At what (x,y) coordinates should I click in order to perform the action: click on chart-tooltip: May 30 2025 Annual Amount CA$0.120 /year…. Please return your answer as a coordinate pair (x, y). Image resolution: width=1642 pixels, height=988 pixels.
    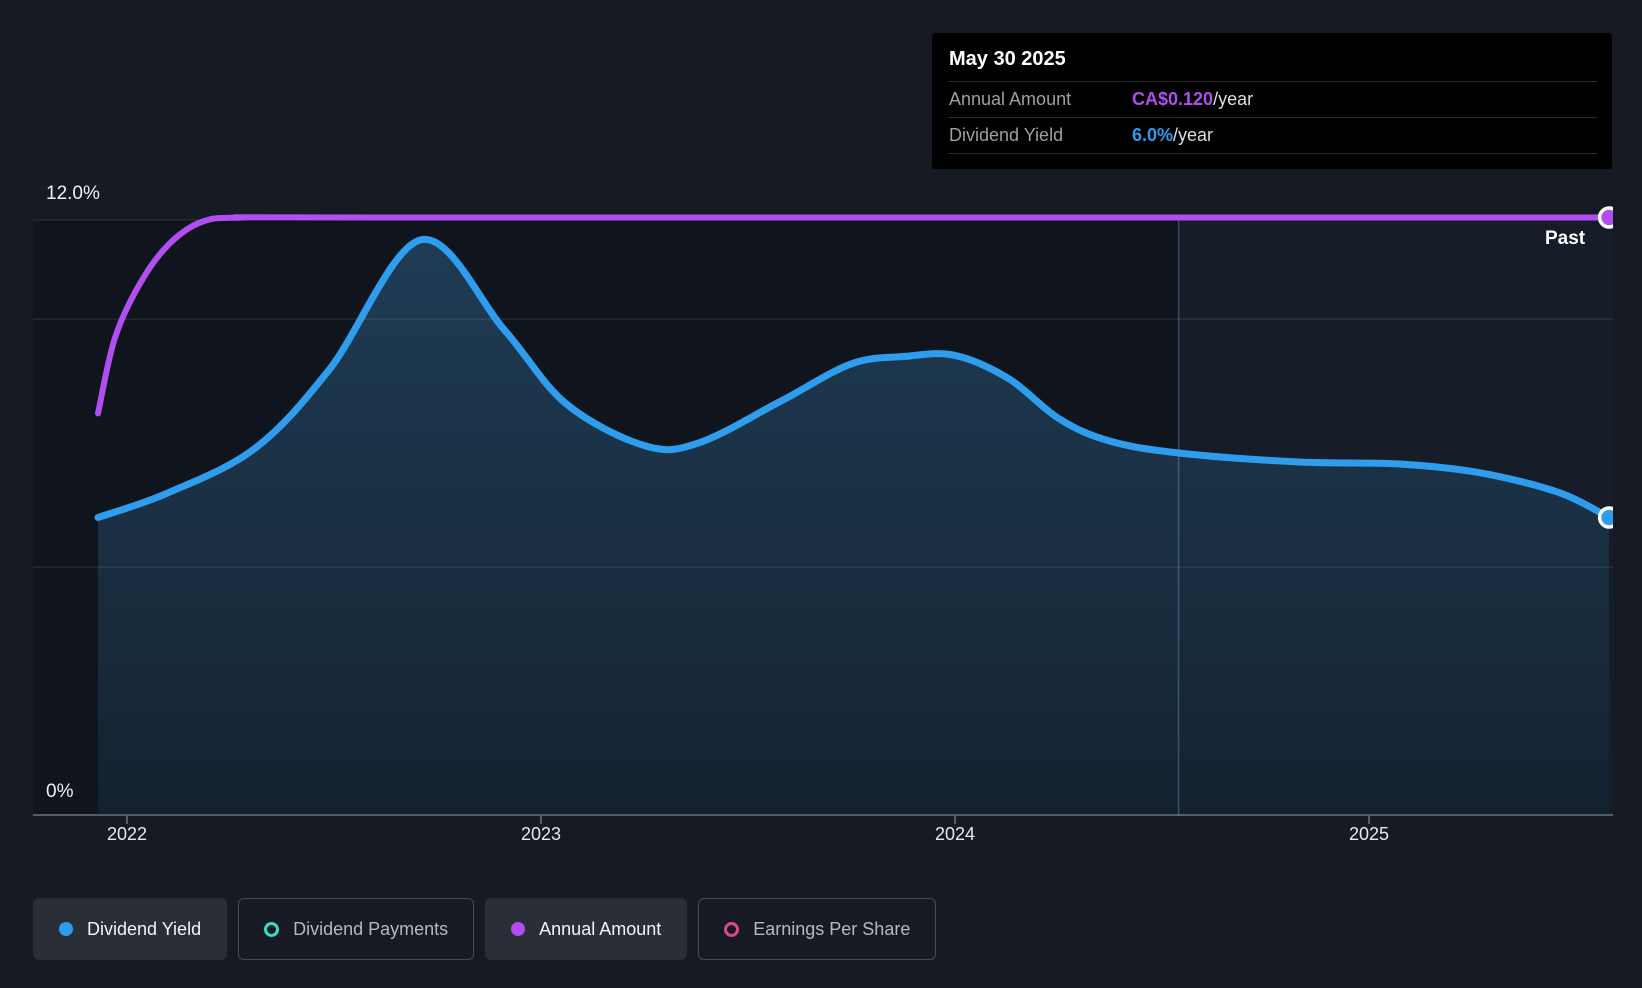
    Looking at the image, I should click on (1272, 101).